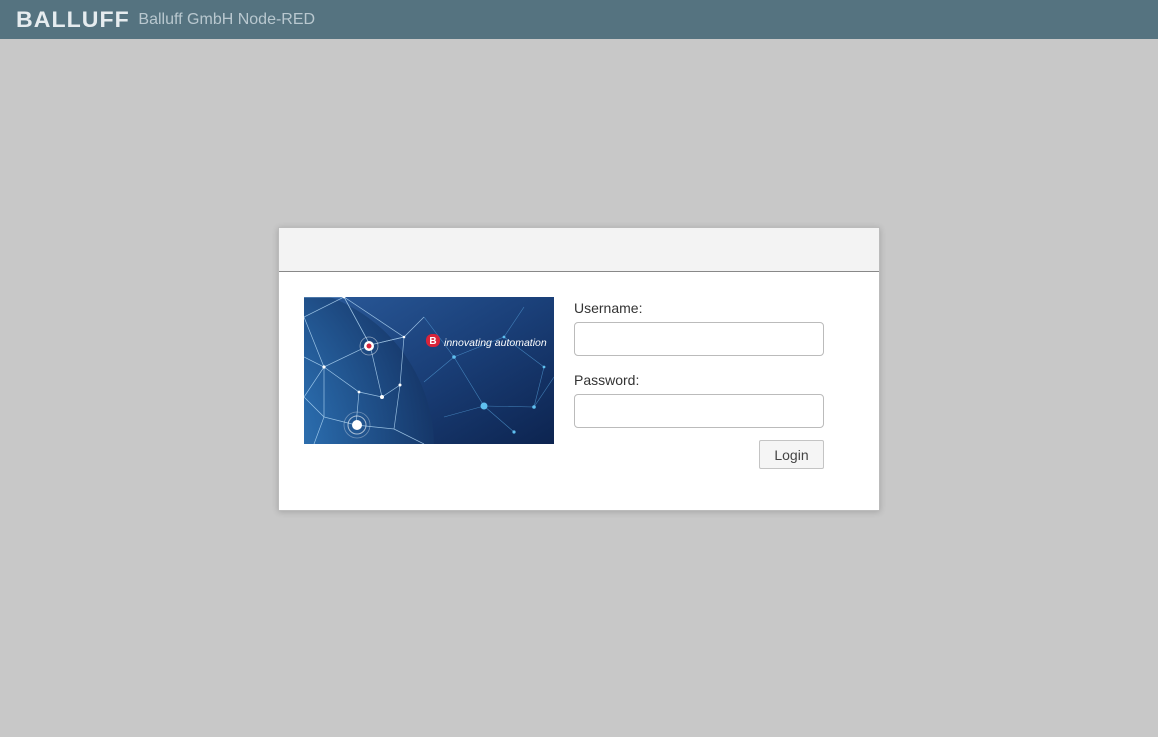 This screenshot has height=737, width=1158. What do you see at coordinates (73, 19) in the screenshot?
I see `balluff-logo: BALLUFF` at bounding box center [73, 19].